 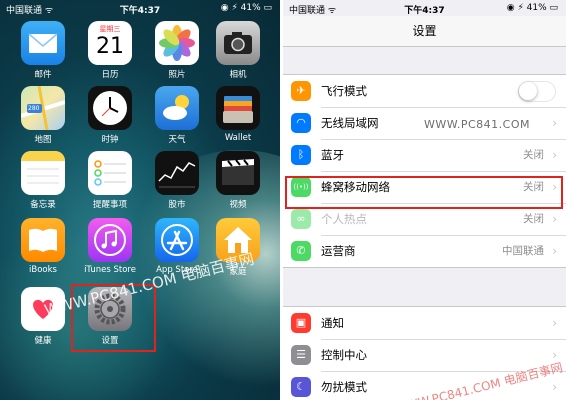 I want to click on app-photos: 照片, so click(x=177, y=50).